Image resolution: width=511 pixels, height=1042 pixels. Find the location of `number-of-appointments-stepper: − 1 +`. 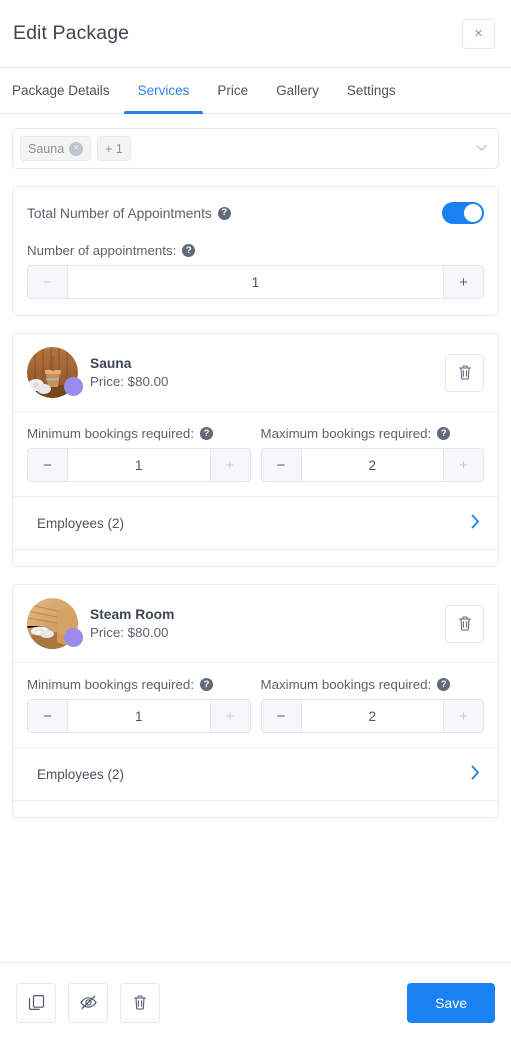

number-of-appointments-stepper: − 1 + is located at coordinates (255, 282).